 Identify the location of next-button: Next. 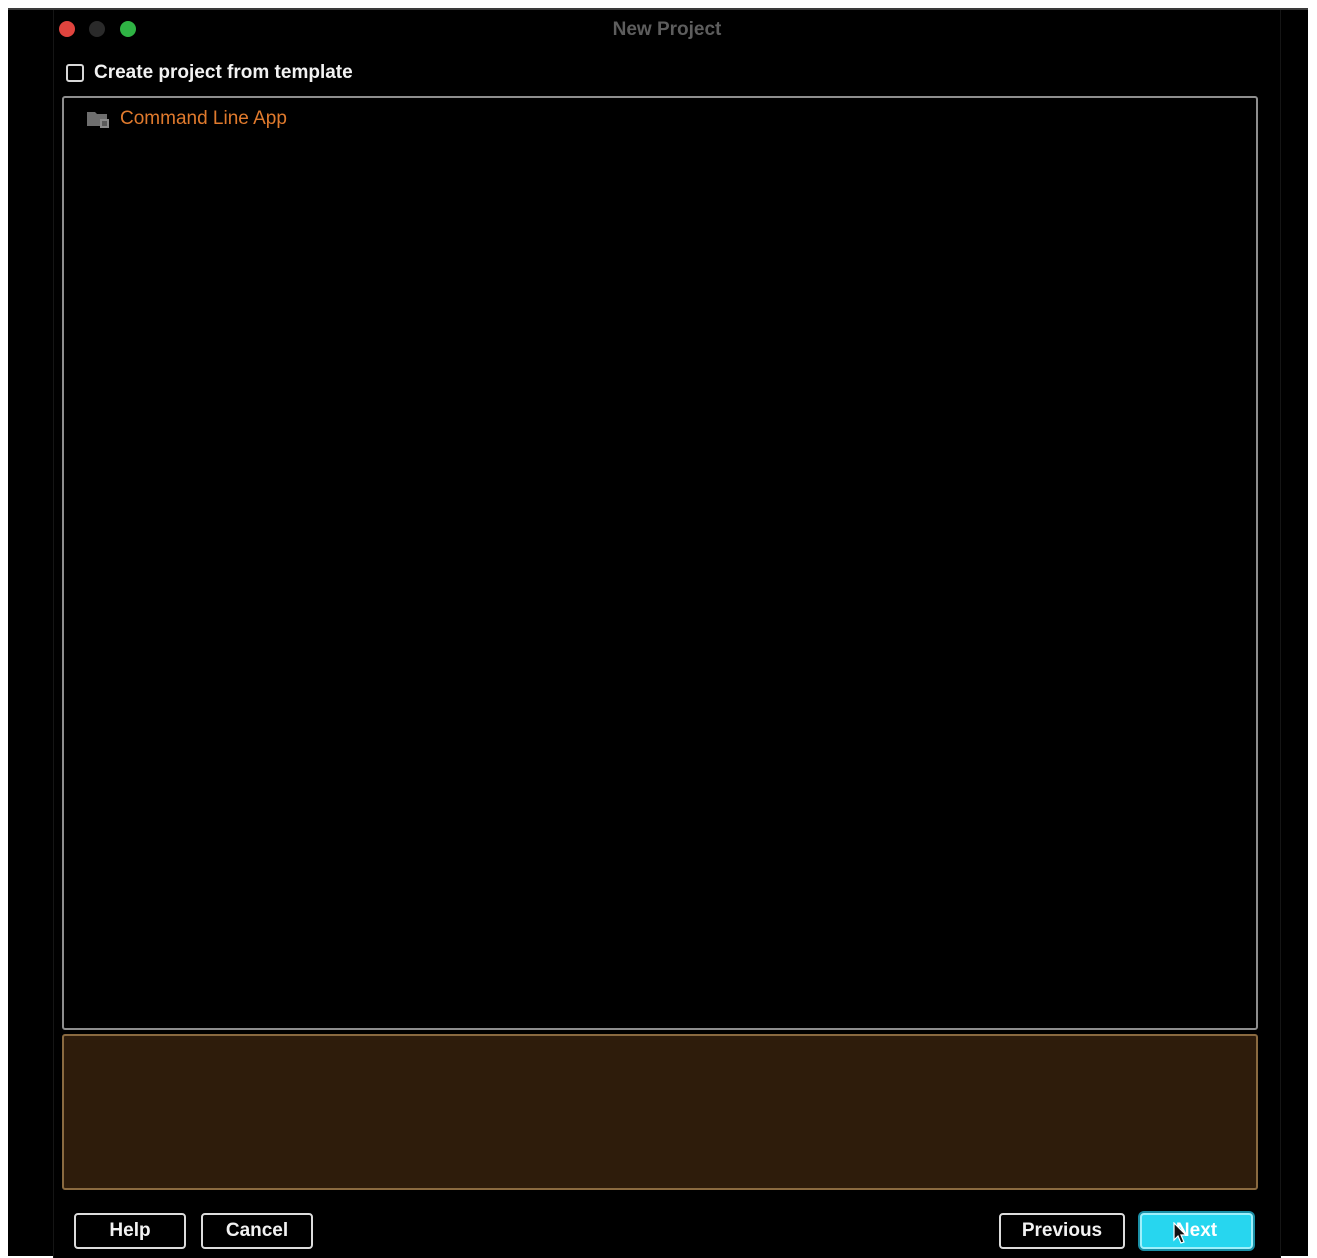
(1196, 1231).